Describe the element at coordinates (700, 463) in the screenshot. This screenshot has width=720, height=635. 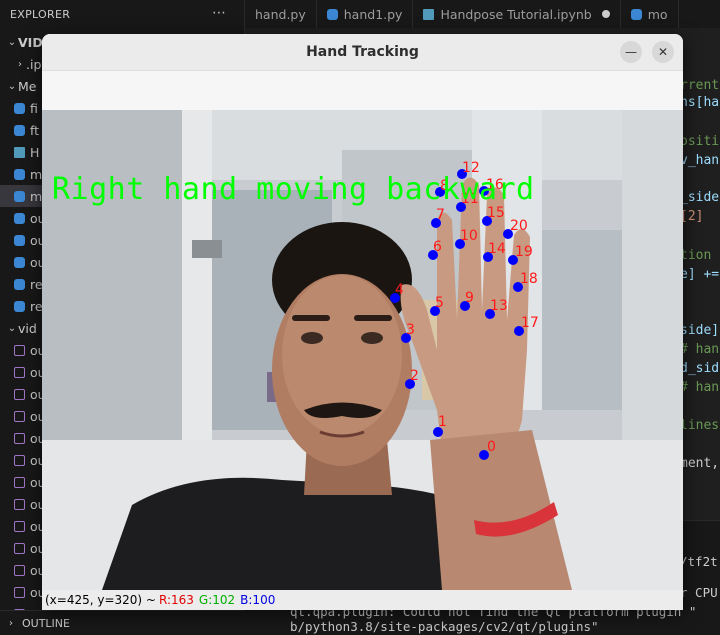
I see `code-line: ment,` at that location.